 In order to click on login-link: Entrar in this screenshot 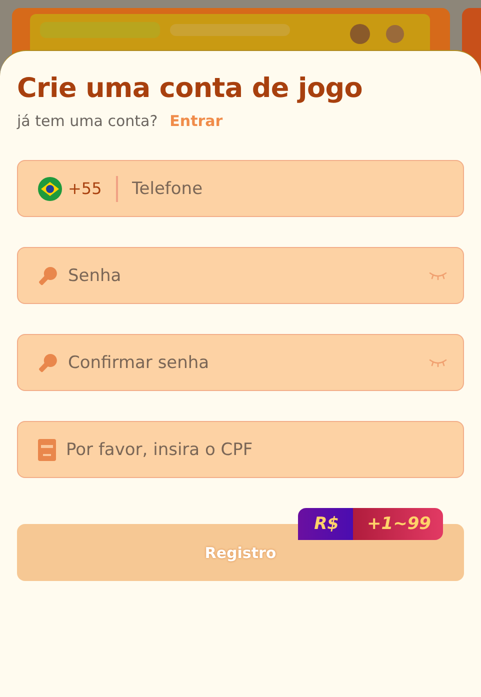, I will do `click(196, 121)`.